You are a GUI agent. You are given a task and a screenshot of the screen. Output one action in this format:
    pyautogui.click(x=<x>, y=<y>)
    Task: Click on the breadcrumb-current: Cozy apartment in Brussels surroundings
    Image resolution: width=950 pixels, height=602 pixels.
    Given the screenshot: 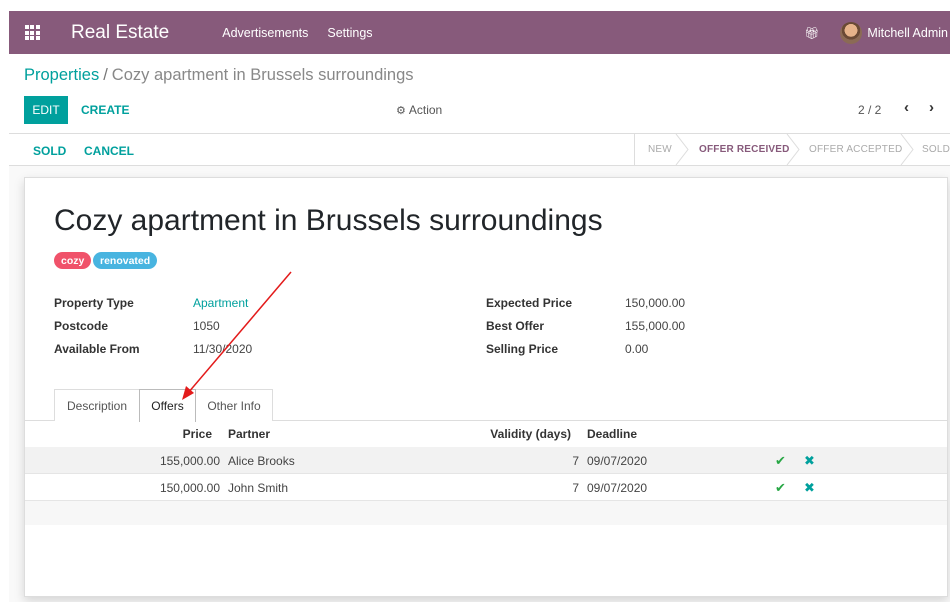 What is the action you would take?
    pyautogui.click(x=262, y=75)
    